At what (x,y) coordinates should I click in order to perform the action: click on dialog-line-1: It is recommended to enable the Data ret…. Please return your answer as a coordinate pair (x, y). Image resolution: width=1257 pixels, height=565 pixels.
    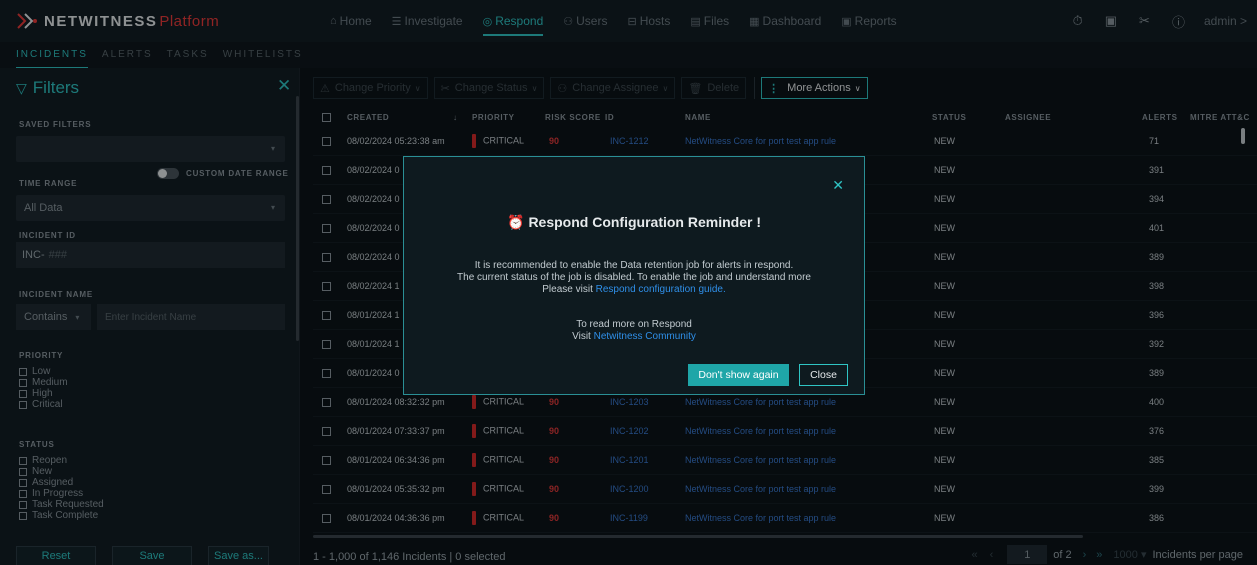
    Looking at the image, I should click on (634, 265).